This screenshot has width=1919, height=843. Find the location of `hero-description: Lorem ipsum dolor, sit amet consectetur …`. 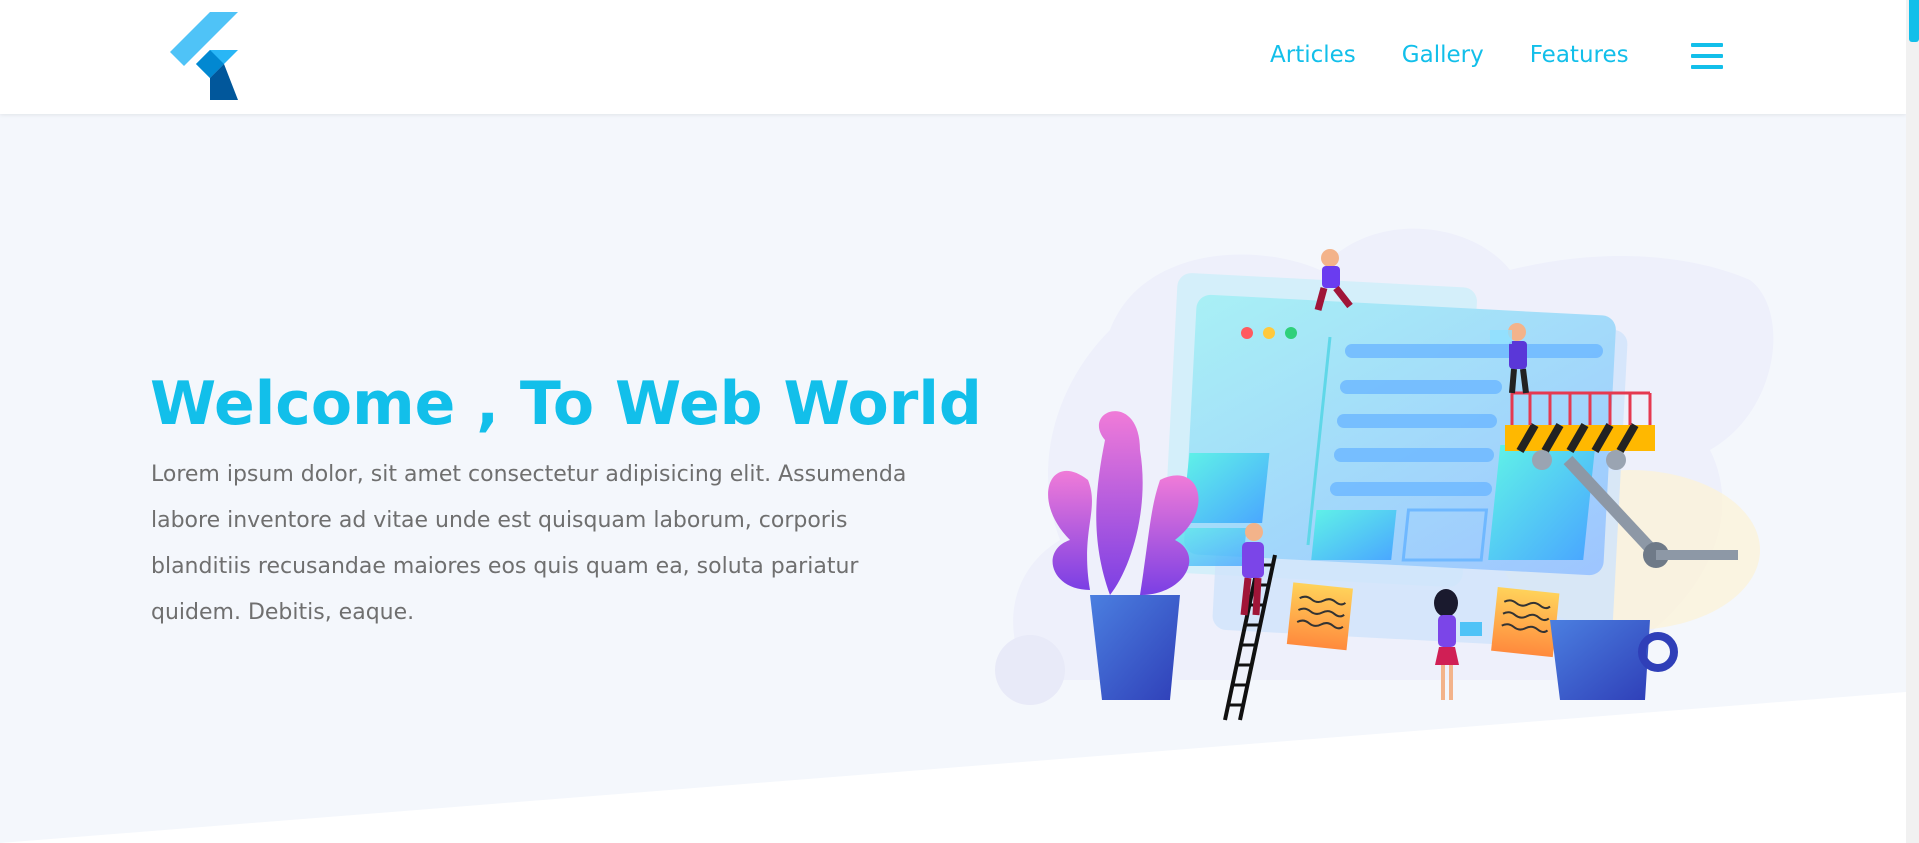

hero-description: Lorem ipsum dolor, sit amet consectetur … is located at coordinates (529, 543).